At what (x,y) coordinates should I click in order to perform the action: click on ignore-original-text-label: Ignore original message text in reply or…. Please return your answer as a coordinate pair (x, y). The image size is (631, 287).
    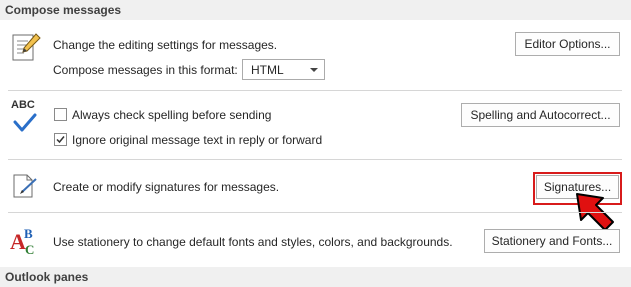
    Looking at the image, I should click on (197, 140).